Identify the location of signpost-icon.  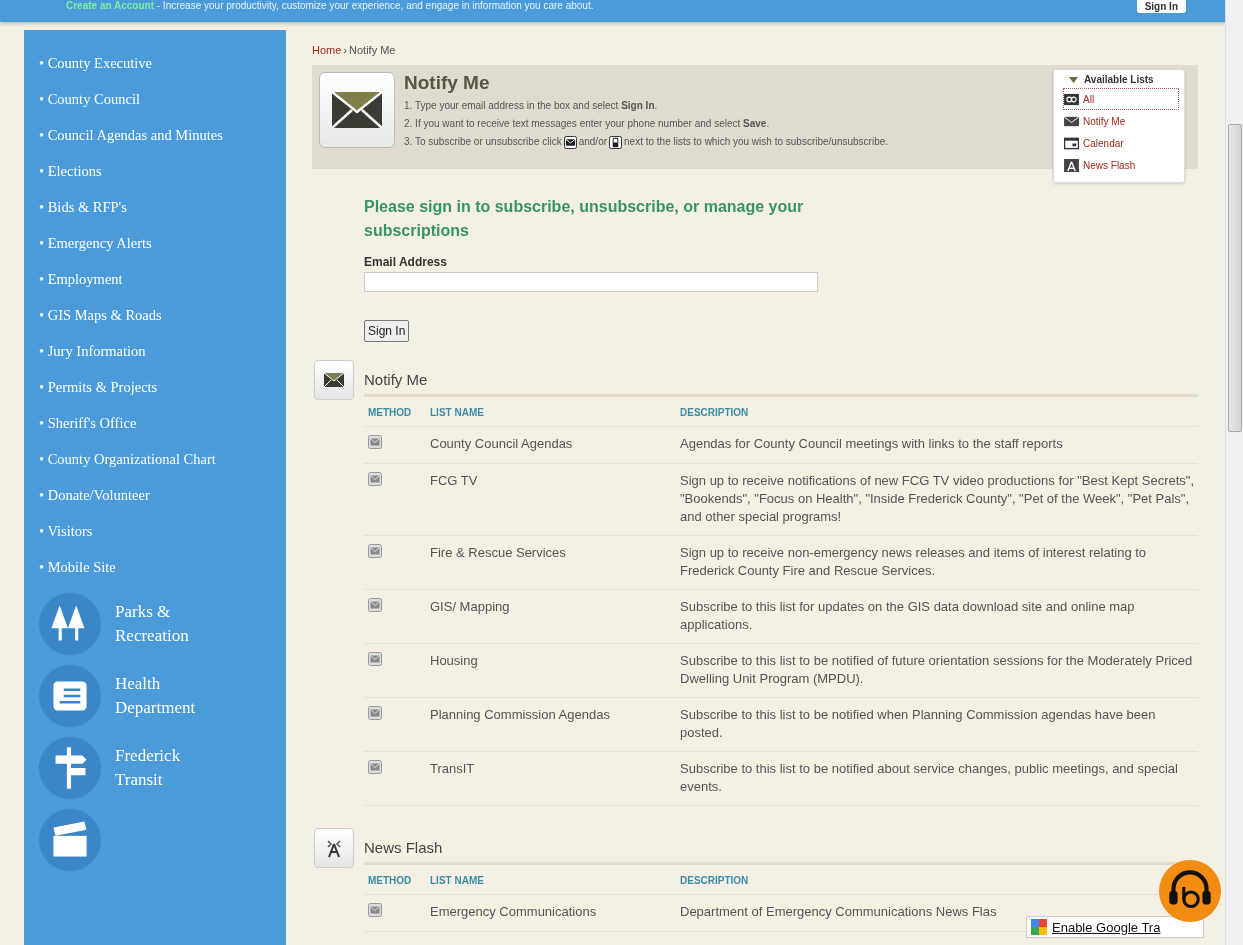
(70, 768).